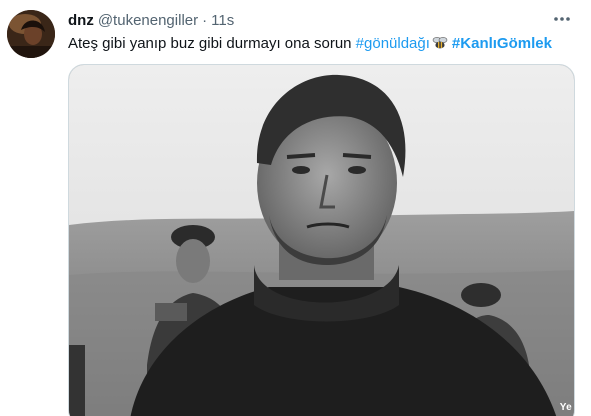  I want to click on user-handle: @tukenengiller, so click(148, 20).